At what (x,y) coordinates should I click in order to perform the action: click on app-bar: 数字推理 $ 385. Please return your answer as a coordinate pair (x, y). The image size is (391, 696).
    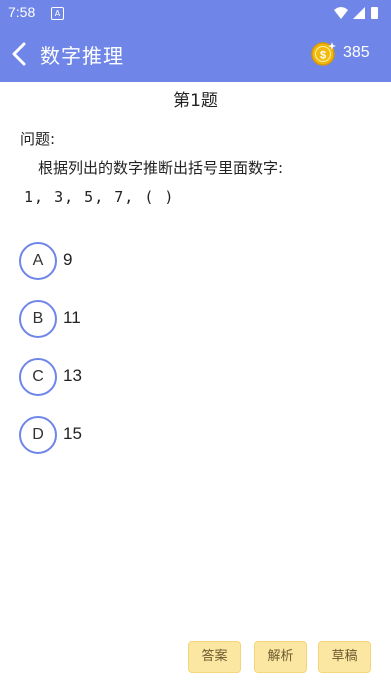
    Looking at the image, I should click on (195, 54).